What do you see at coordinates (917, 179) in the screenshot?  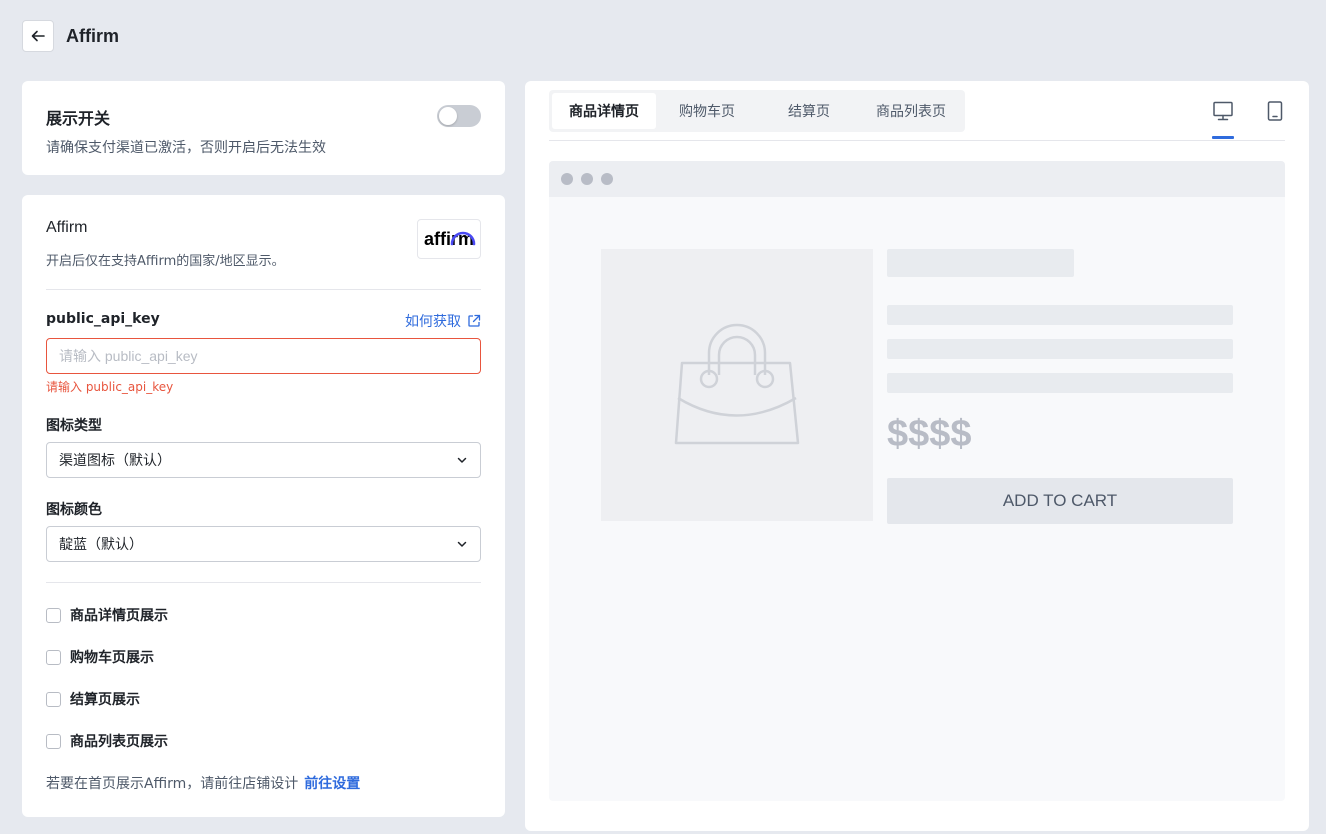 I see `browser-bar` at bounding box center [917, 179].